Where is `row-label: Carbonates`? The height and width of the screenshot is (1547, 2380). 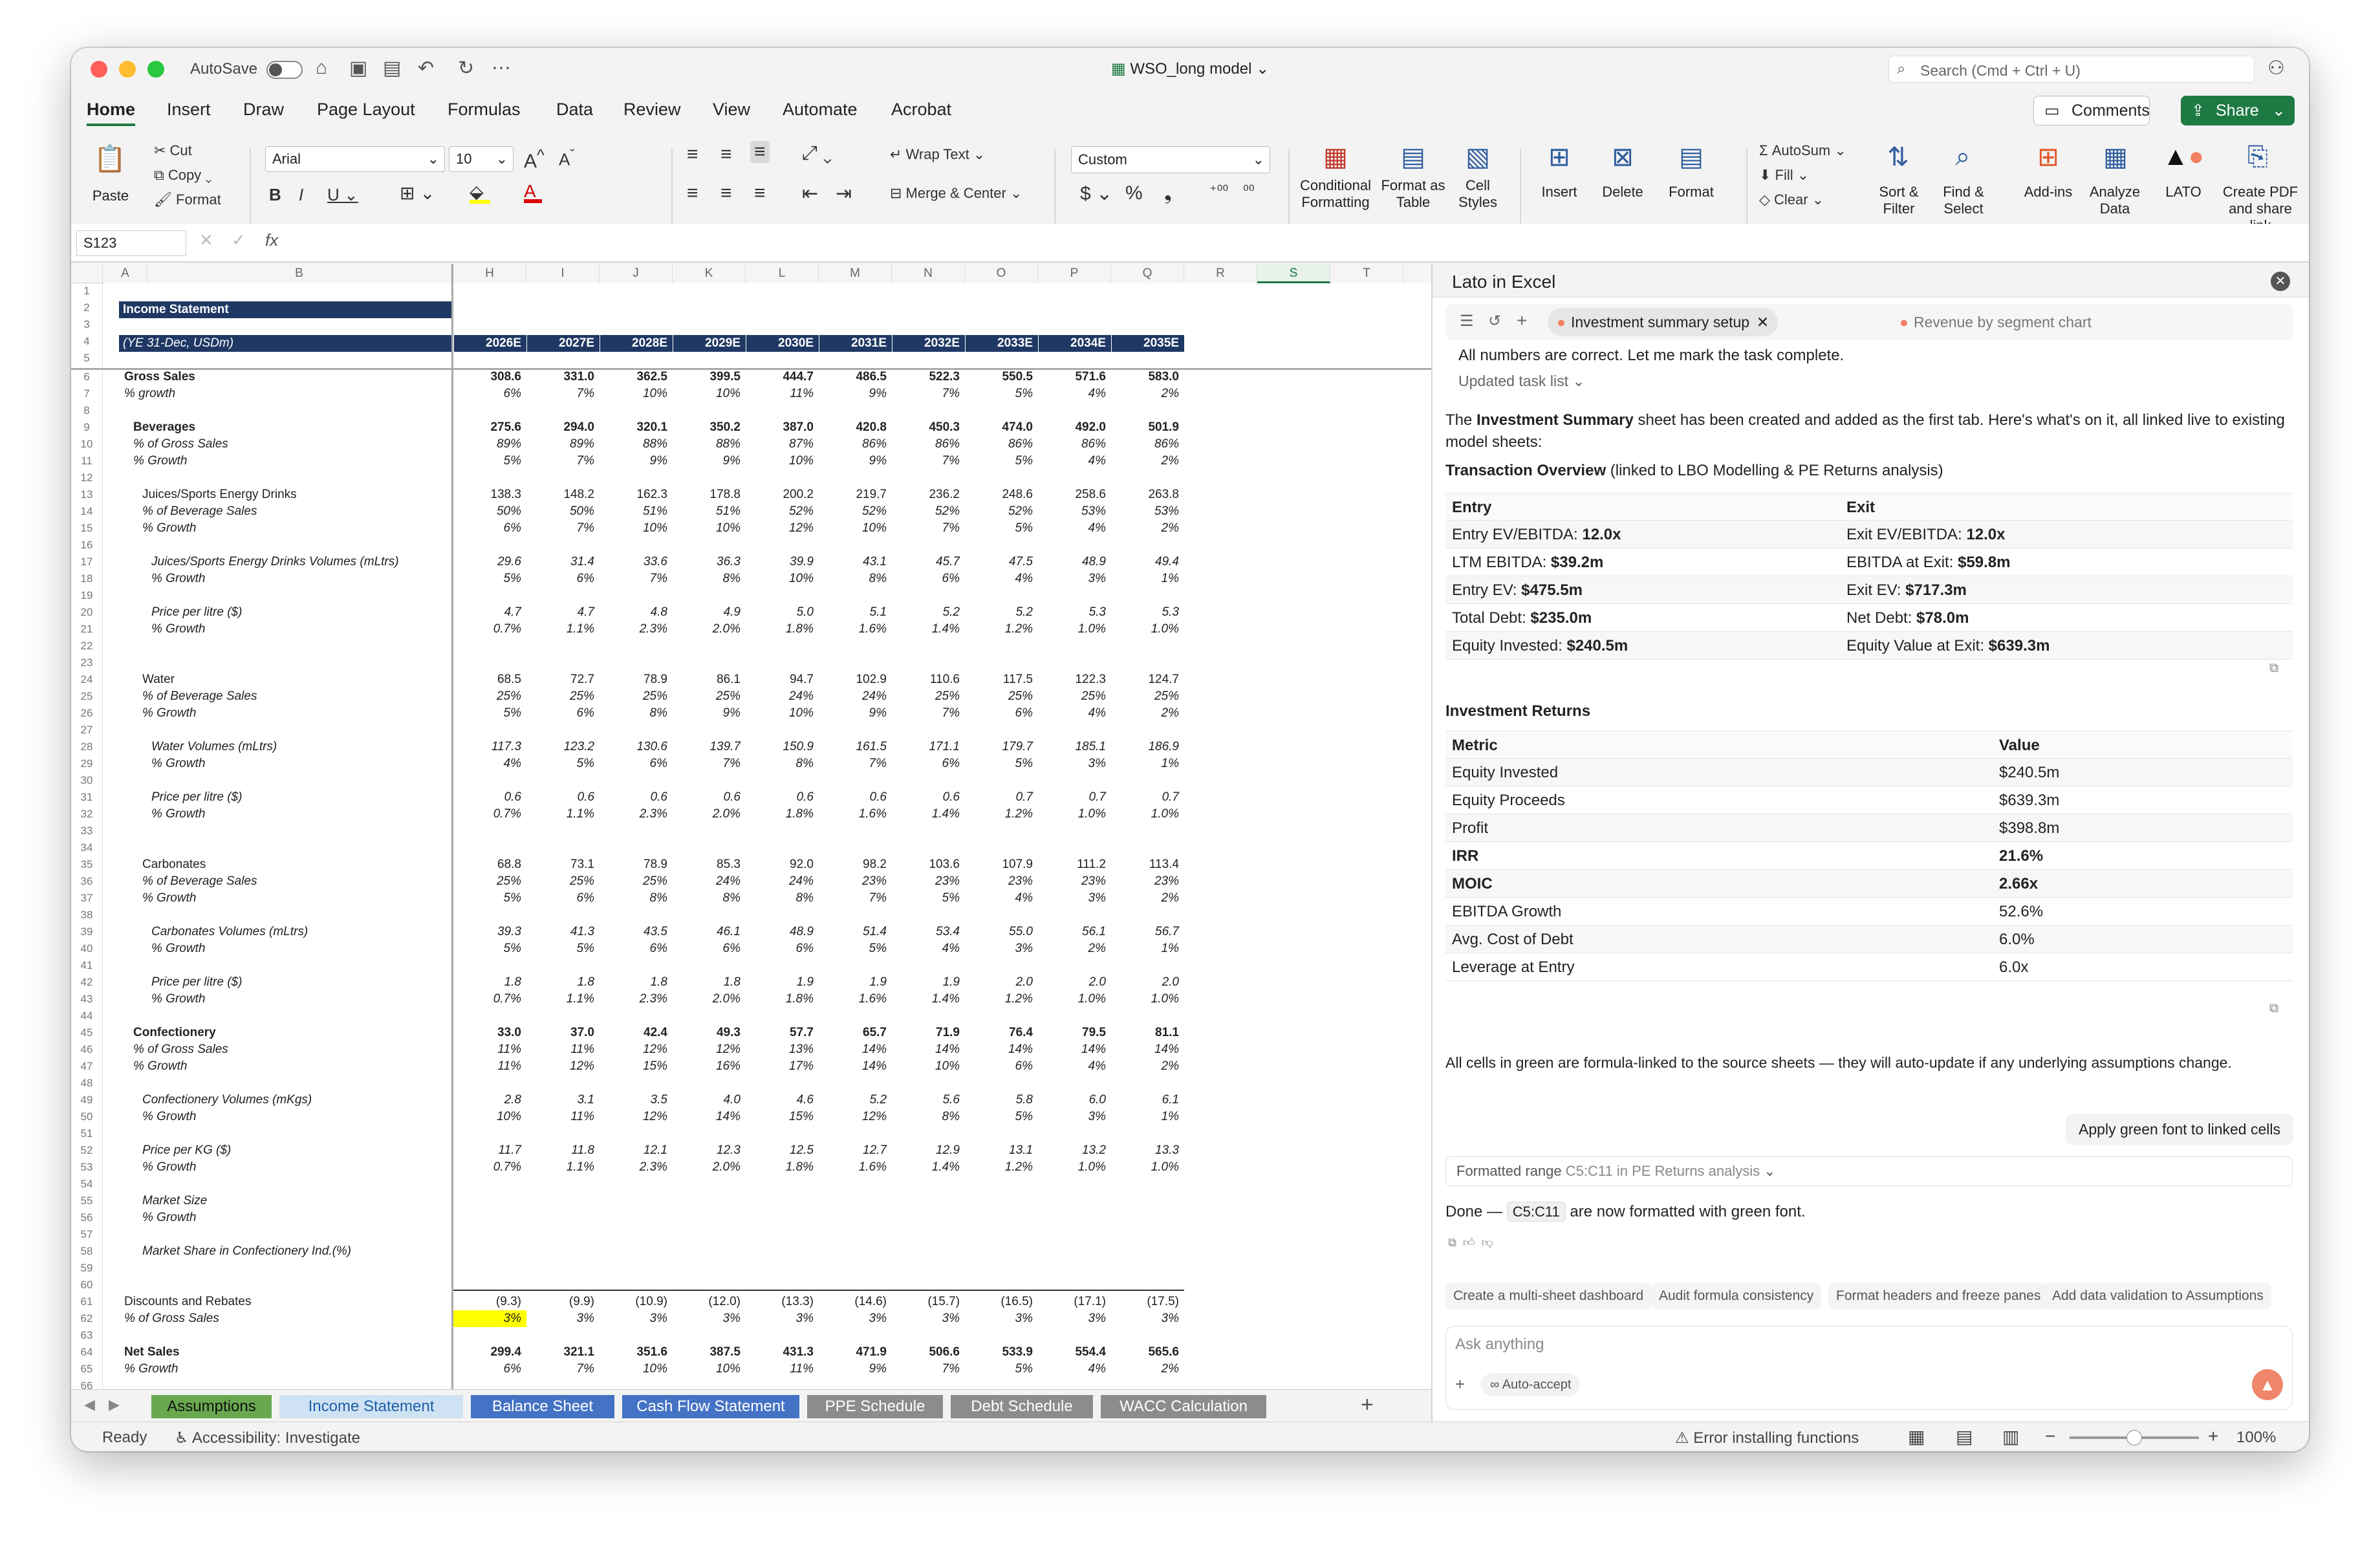
row-label: Carbonates is located at coordinates (295, 864).